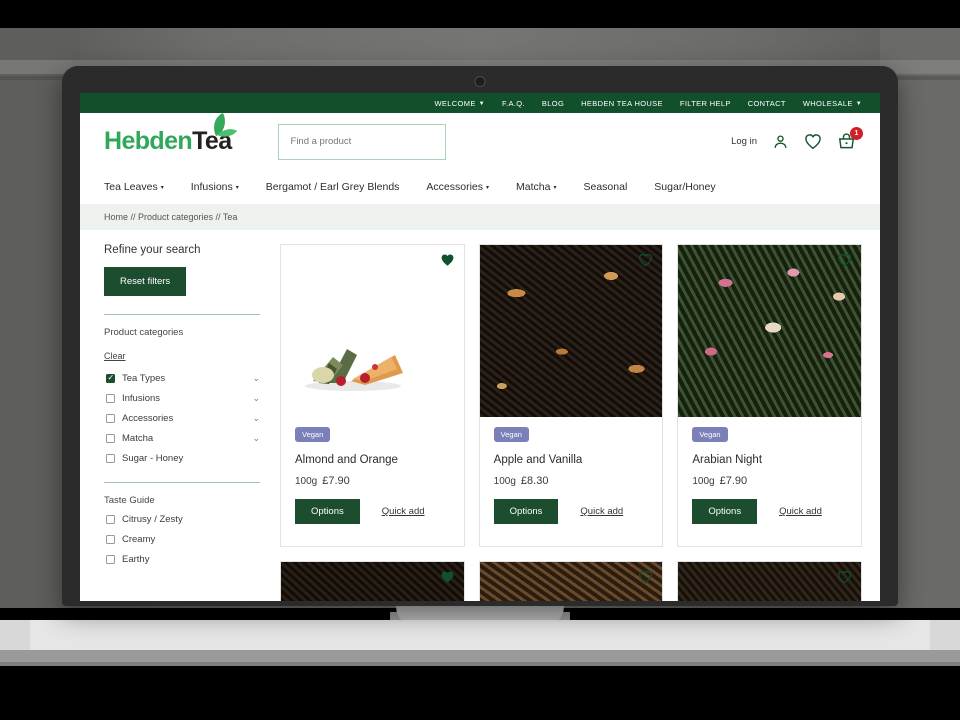  Describe the element at coordinates (813, 141) in the screenshot. I see `wishlist-icon` at that location.